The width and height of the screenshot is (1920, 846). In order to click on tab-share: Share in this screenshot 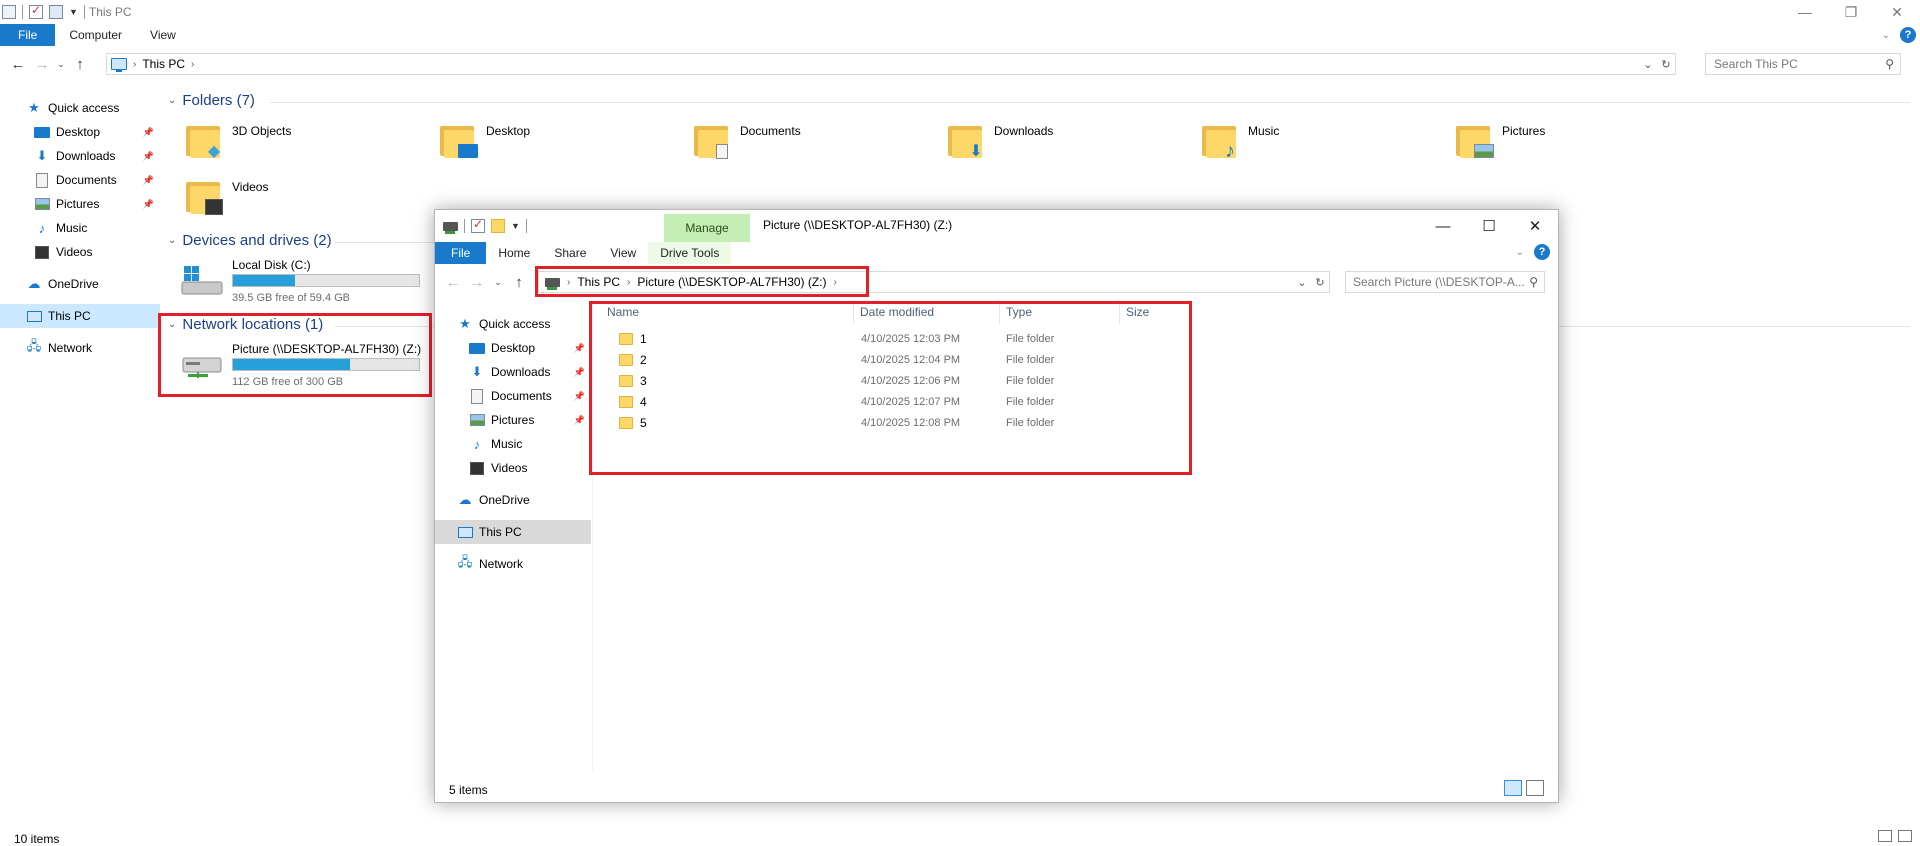, I will do `click(570, 253)`.